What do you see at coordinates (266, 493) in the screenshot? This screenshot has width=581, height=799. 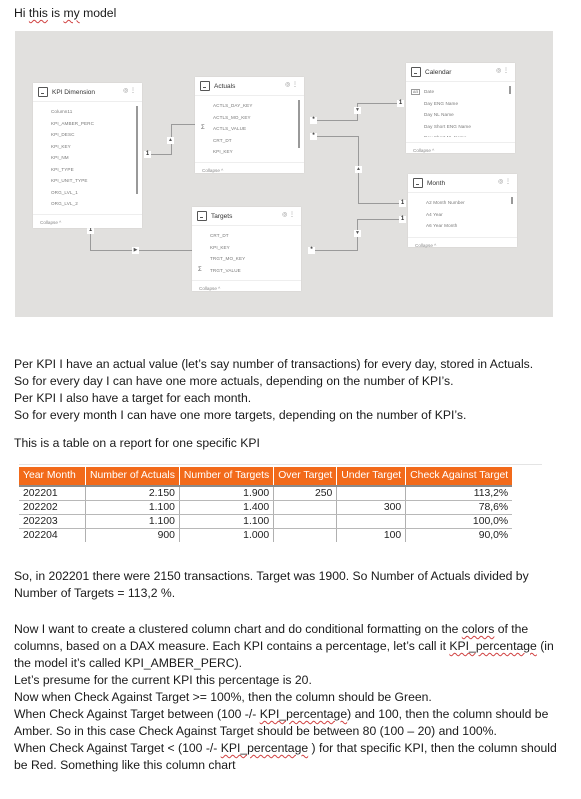 I see `table-row: 202201 2.150 1.900 250 113,2%` at bounding box center [266, 493].